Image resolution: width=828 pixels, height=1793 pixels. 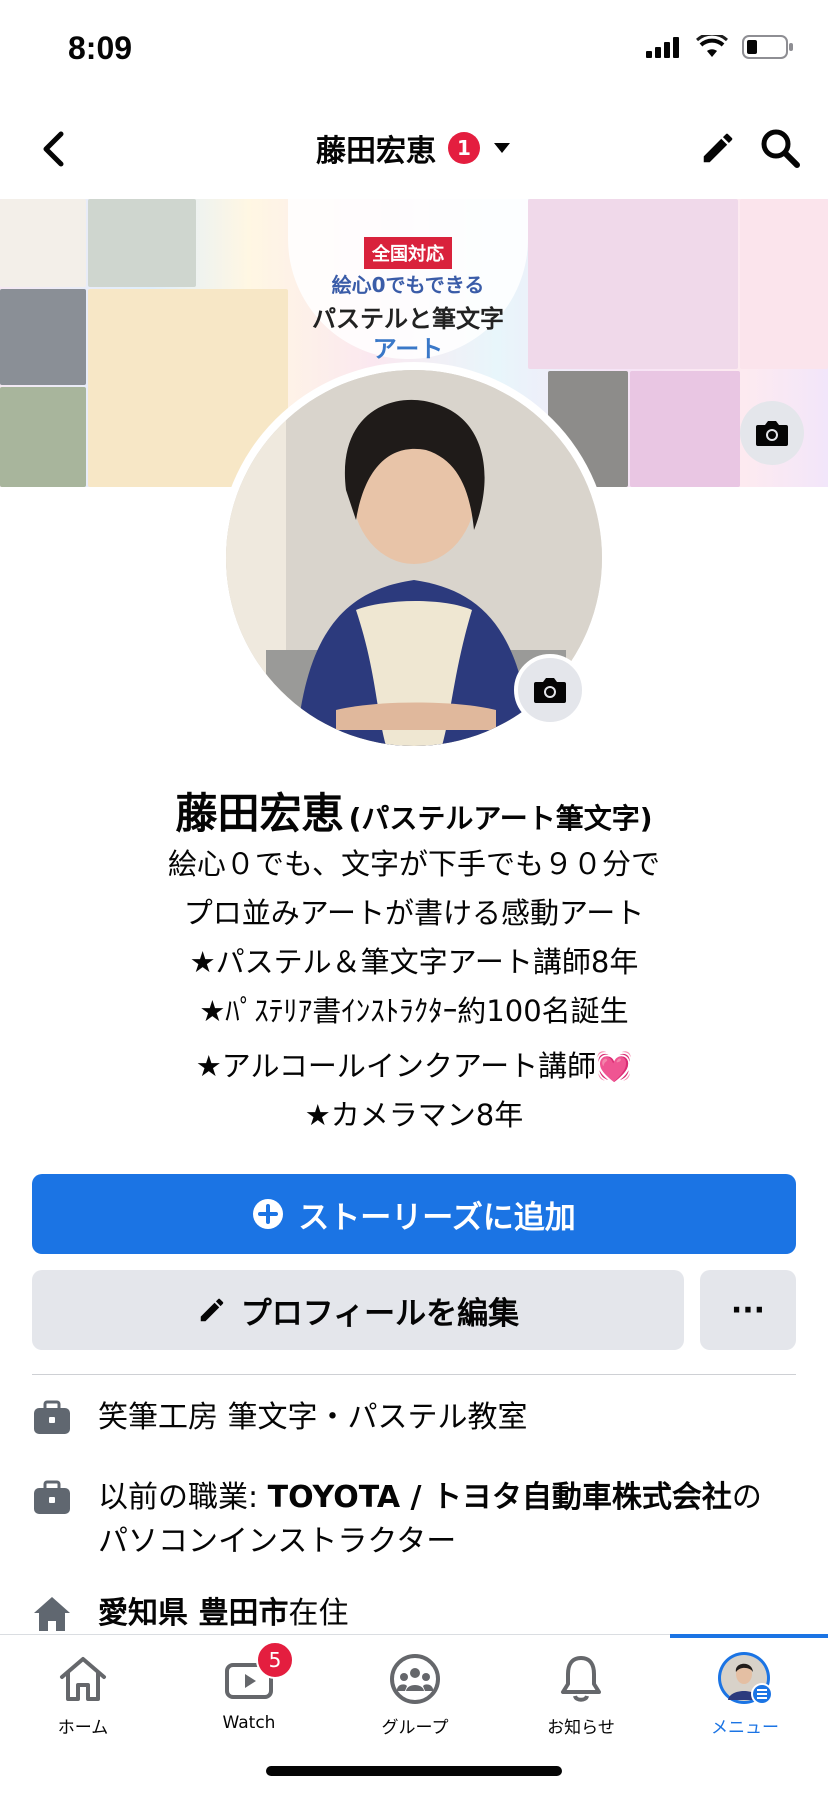 I want to click on detail-work: 笑筆工房 筆文字・パステル教室, so click(x=414, y=1418).